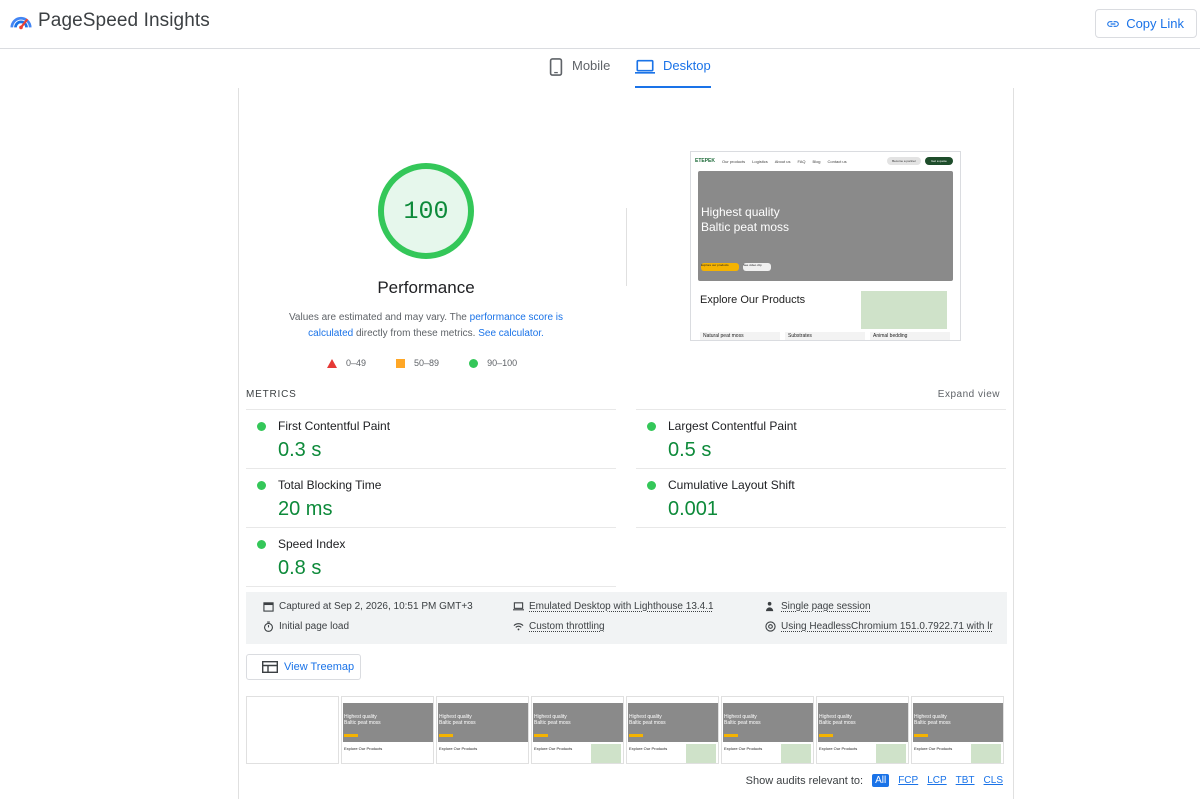 The width and height of the screenshot is (1200, 799). I want to click on screenshot-logo: ETEPEK, so click(705, 161).